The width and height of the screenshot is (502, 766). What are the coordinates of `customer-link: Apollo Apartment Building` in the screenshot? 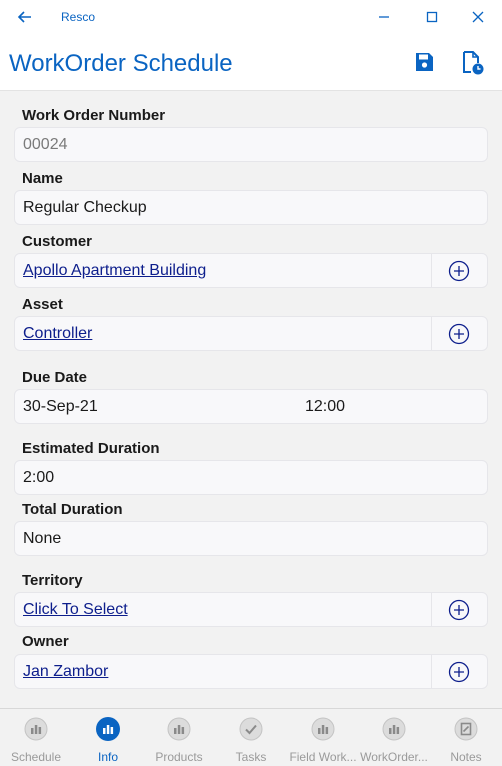 It's located at (114, 271).